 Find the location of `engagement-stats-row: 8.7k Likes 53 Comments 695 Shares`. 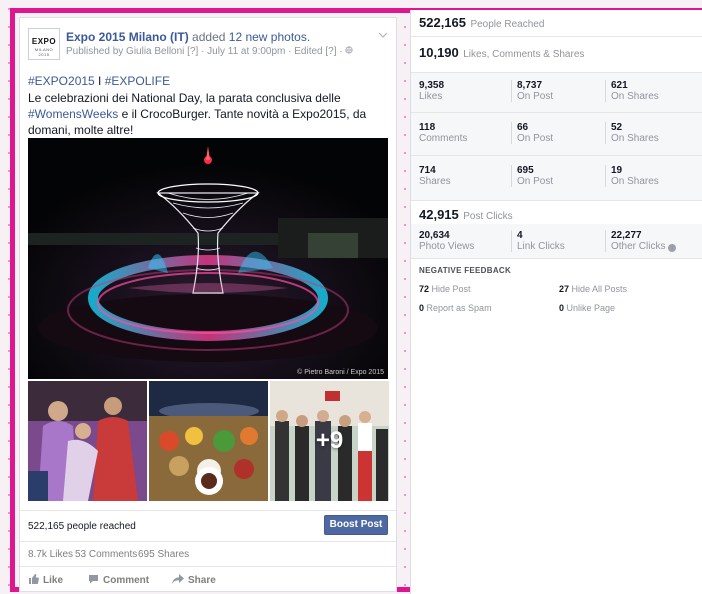

engagement-stats-row: 8.7k Likes 53 Comments 695 Shares is located at coordinates (208, 553).